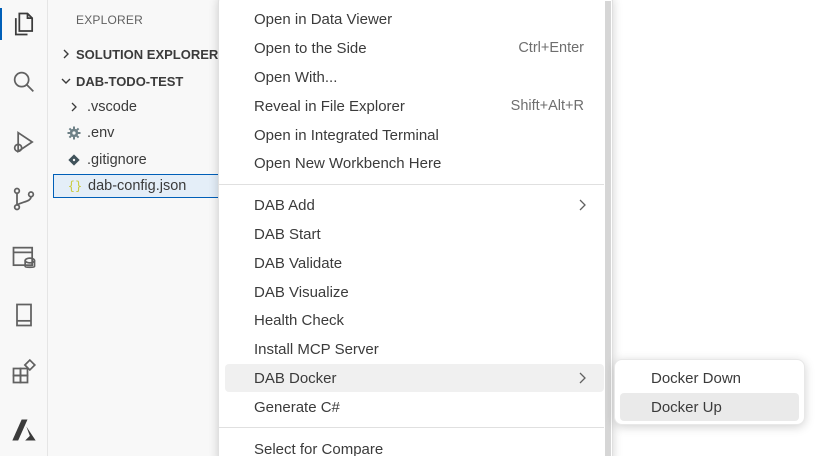 This screenshot has height=456, width=827. Describe the element at coordinates (414, 320) in the screenshot. I see `menu-health-check: Health Check` at that location.